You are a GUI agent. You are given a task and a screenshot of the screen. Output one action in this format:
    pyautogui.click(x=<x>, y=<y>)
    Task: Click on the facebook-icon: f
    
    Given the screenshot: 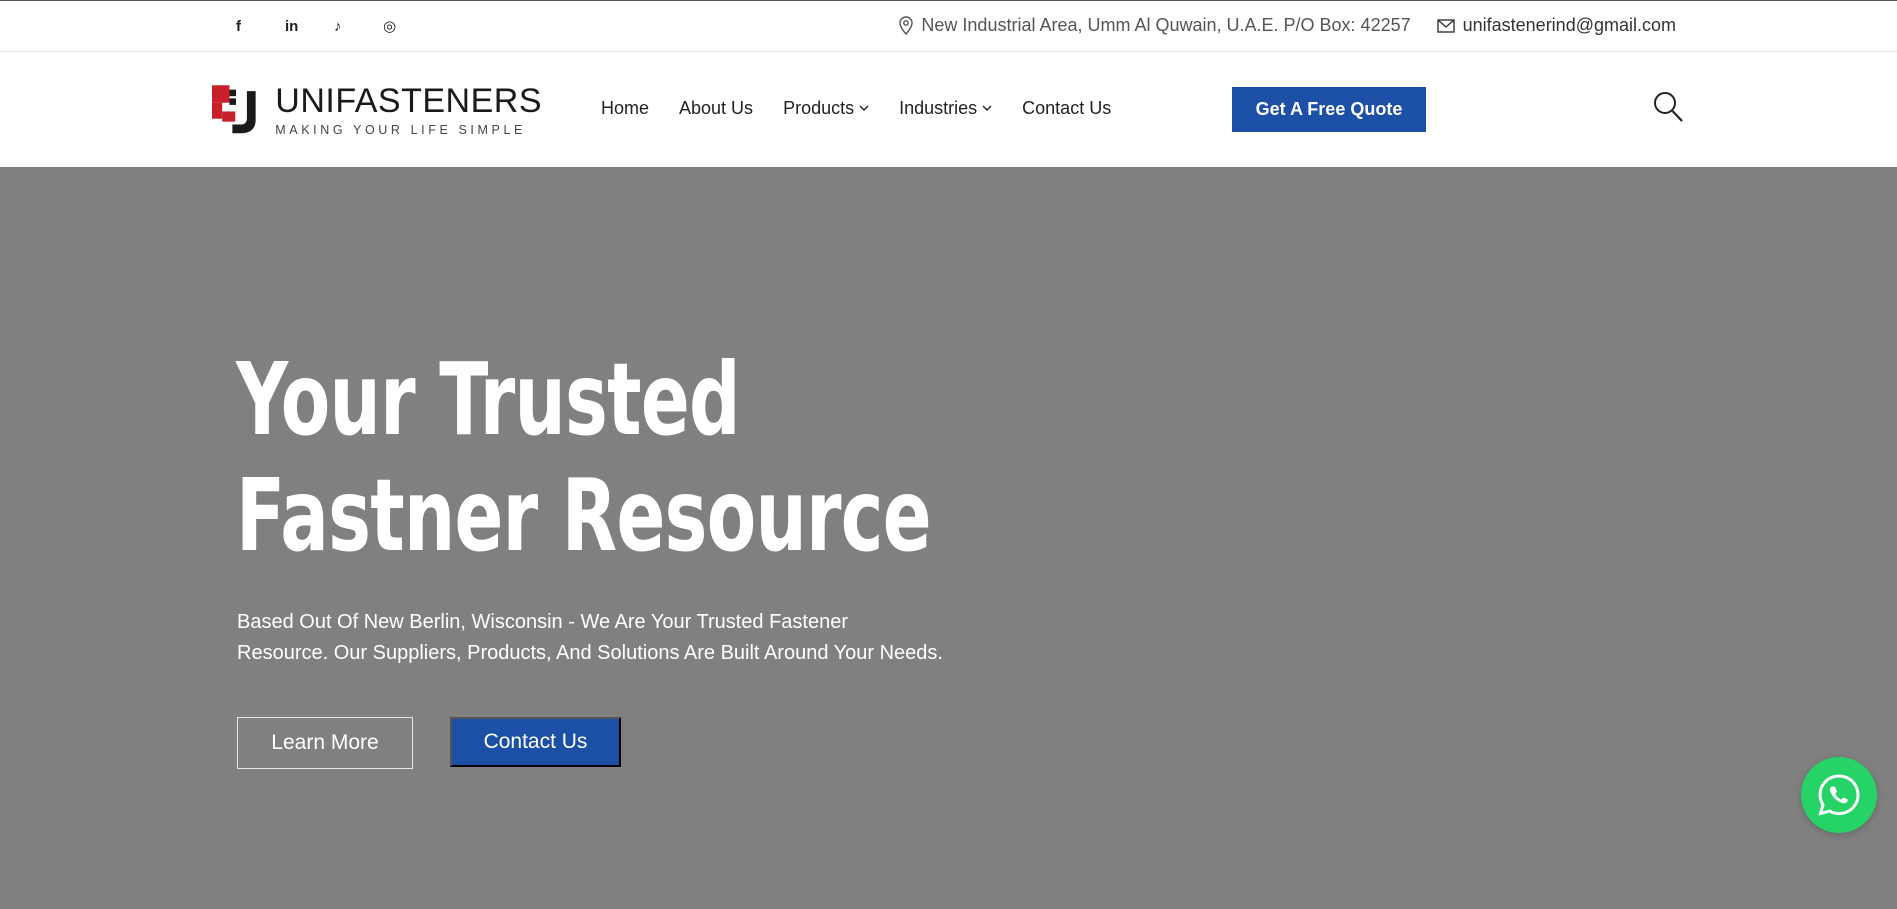 What is the action you would take?
    pyautogui.click(x=260, y=26)
    